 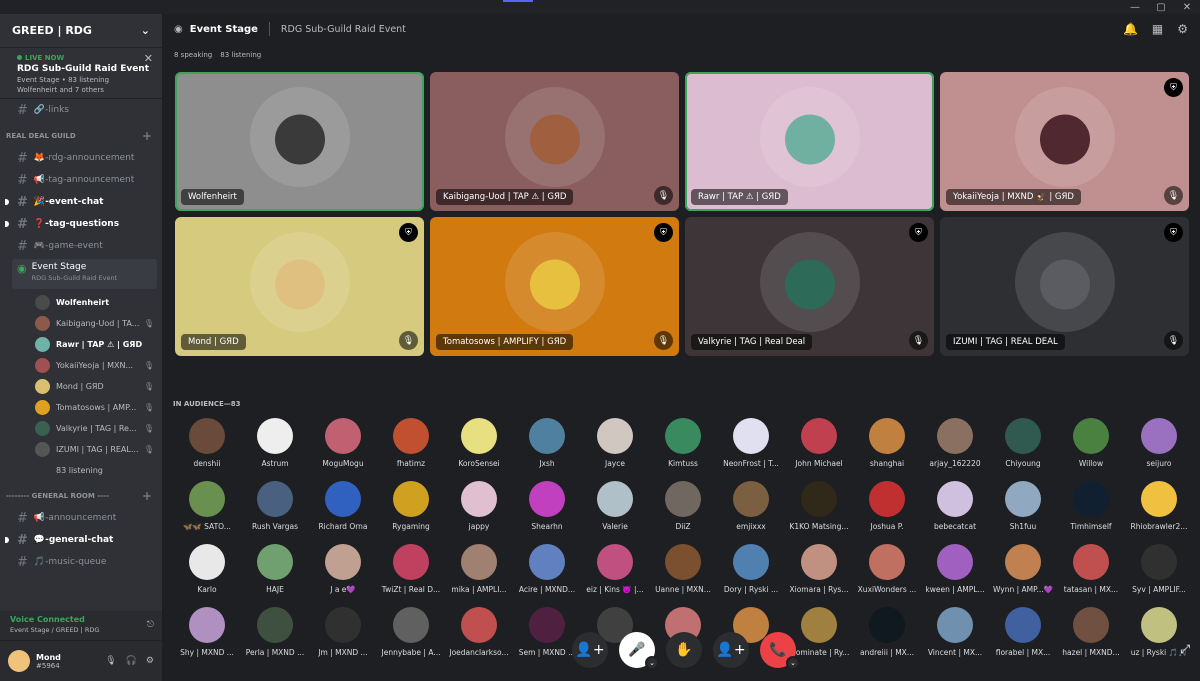 What do you see at coordinates (1135, 7) in the screenshot?
I see `minimize-icon: —` at bounding box center [1135, 7].